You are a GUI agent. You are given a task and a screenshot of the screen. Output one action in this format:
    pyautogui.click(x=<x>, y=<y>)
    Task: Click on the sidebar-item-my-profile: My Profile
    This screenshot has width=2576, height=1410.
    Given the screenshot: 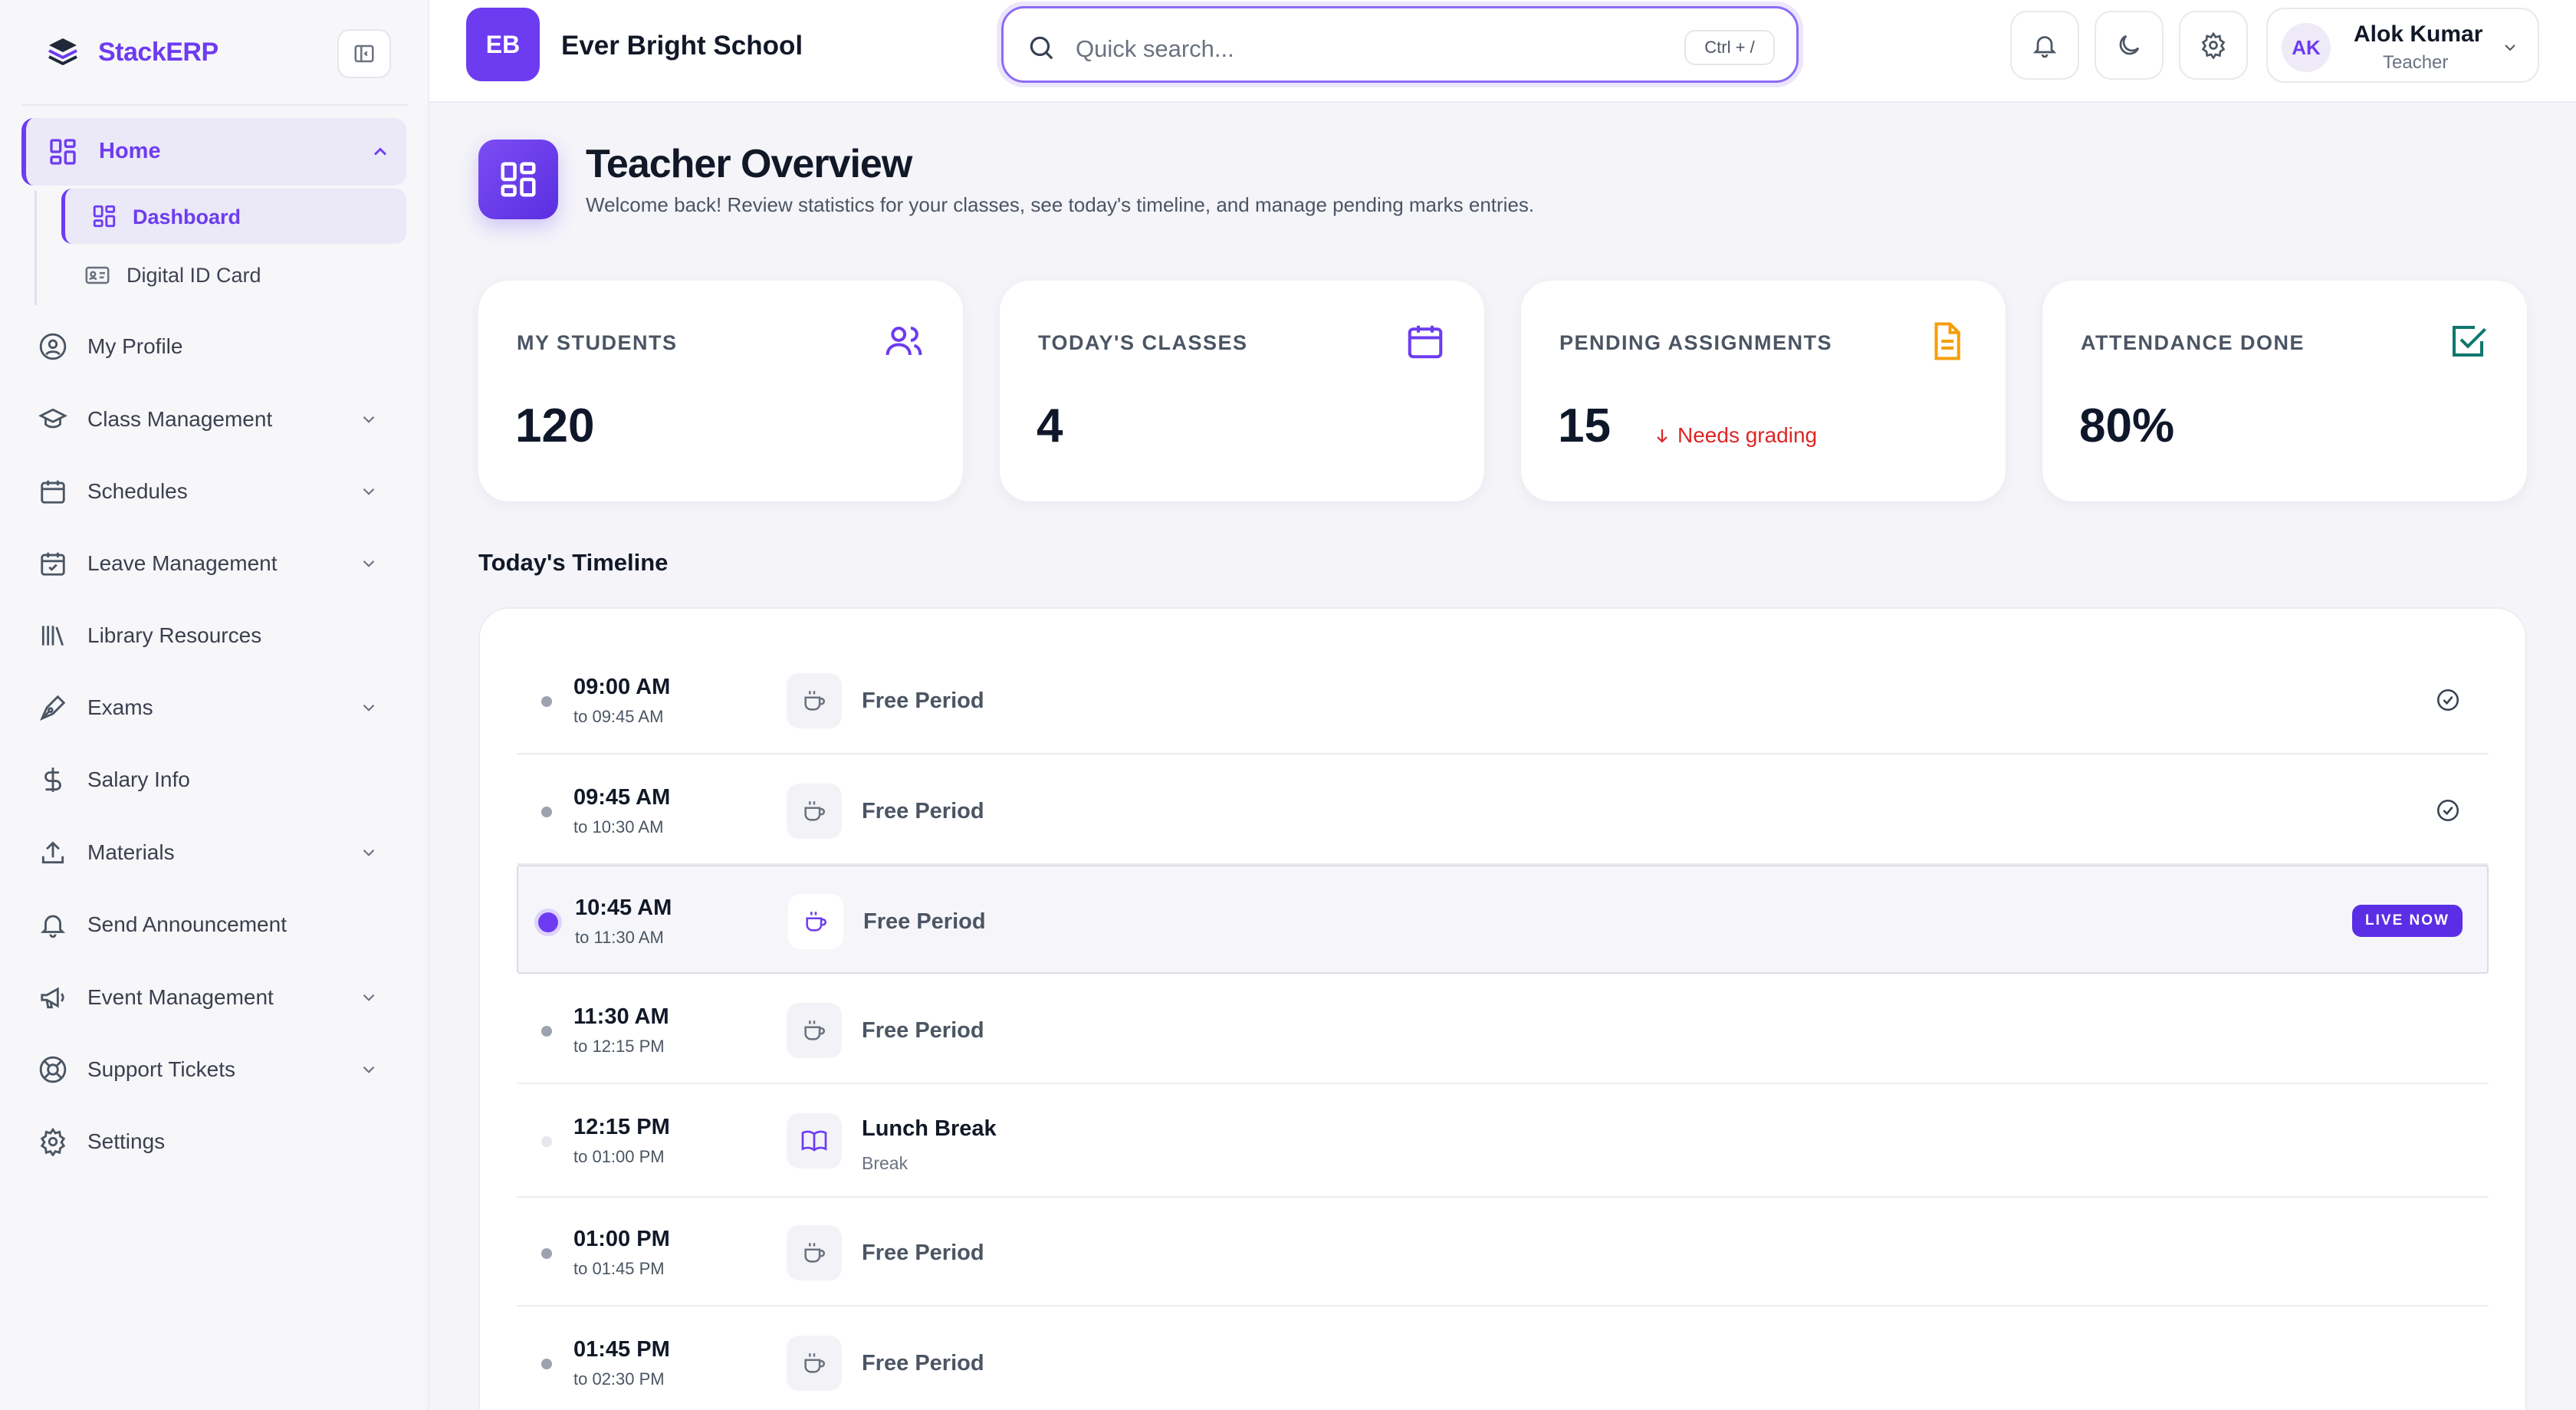 What is the action you would take?
    pyautogui.click(x=214, y=345)
    